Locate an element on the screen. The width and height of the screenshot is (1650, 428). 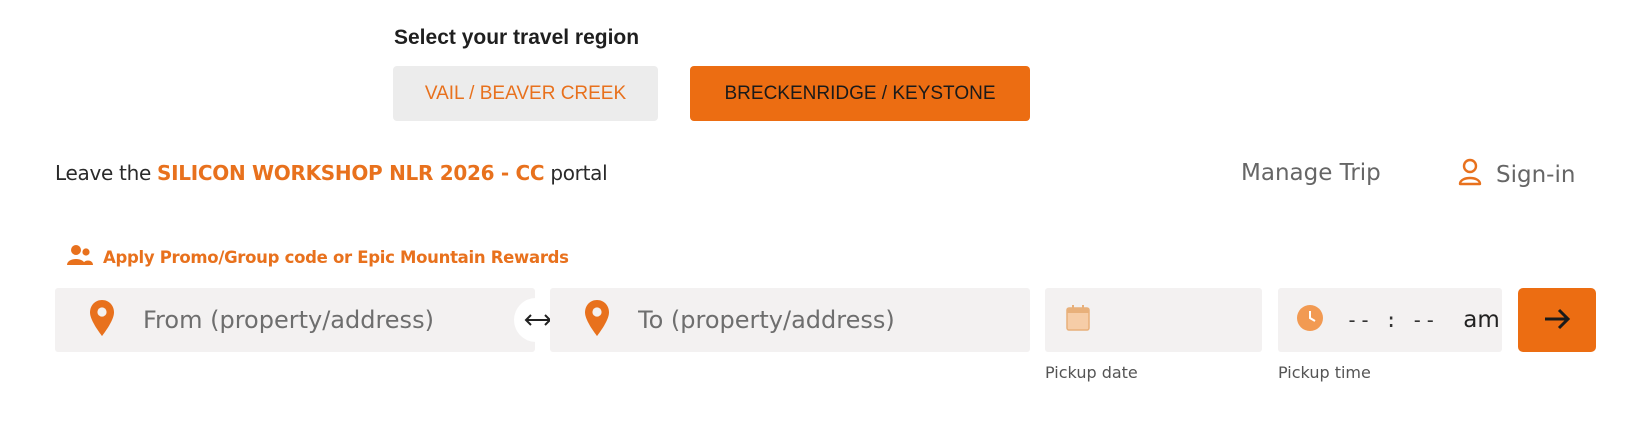
manage-trip-link: Manage Trip is located at coordinates (1311, 173).